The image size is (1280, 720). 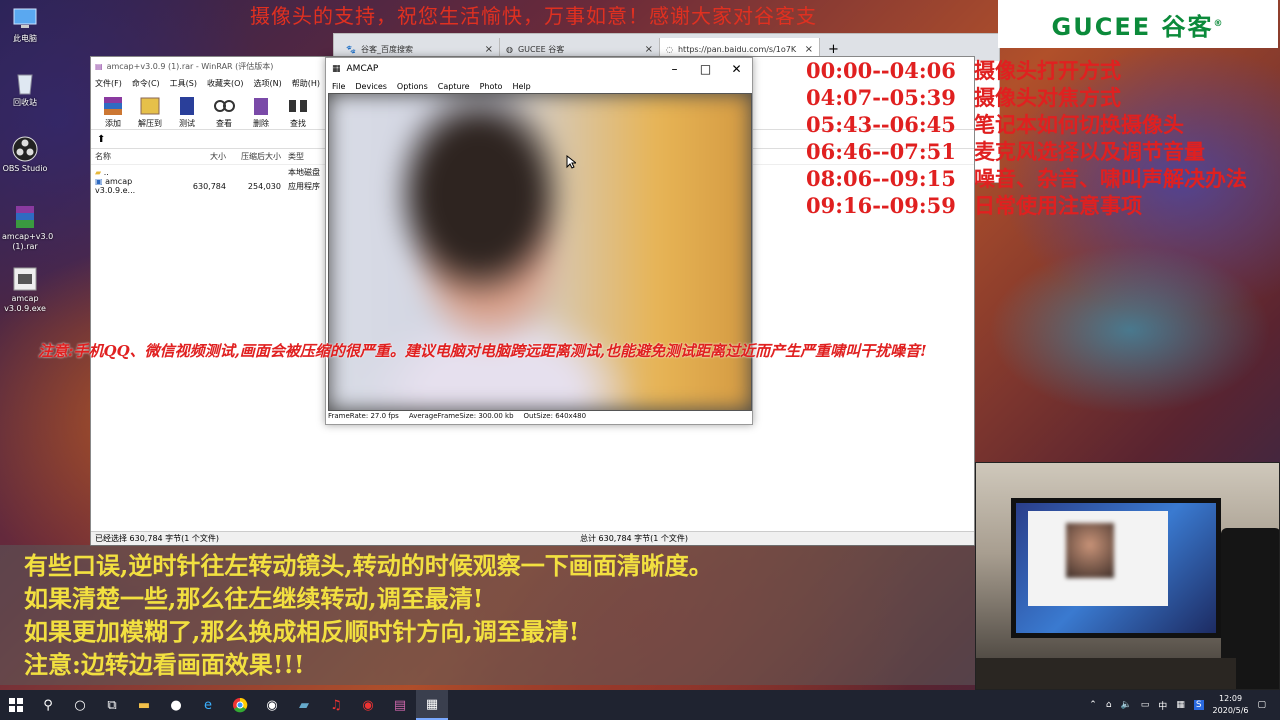 I want to click on network-icon: ⌂, so click(x=1109, y=705).